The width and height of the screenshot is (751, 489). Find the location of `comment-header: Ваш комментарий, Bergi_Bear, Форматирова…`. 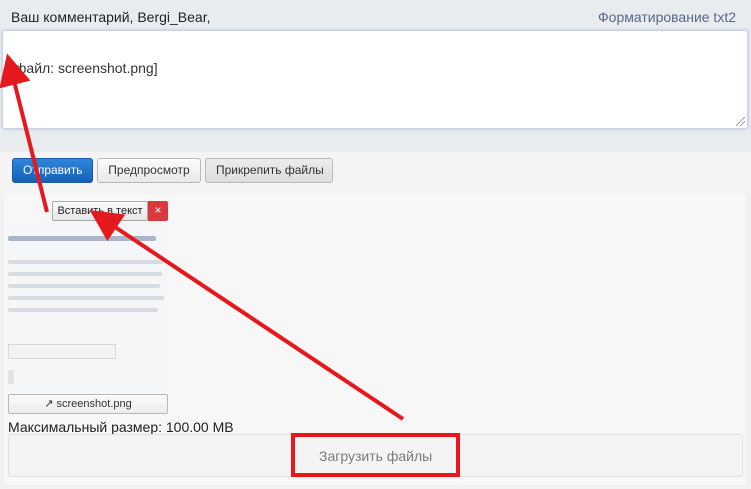

comment-header: Ваш комментарий, Bergi_Bear, Форматирова… is located at coordinates (375, 16).